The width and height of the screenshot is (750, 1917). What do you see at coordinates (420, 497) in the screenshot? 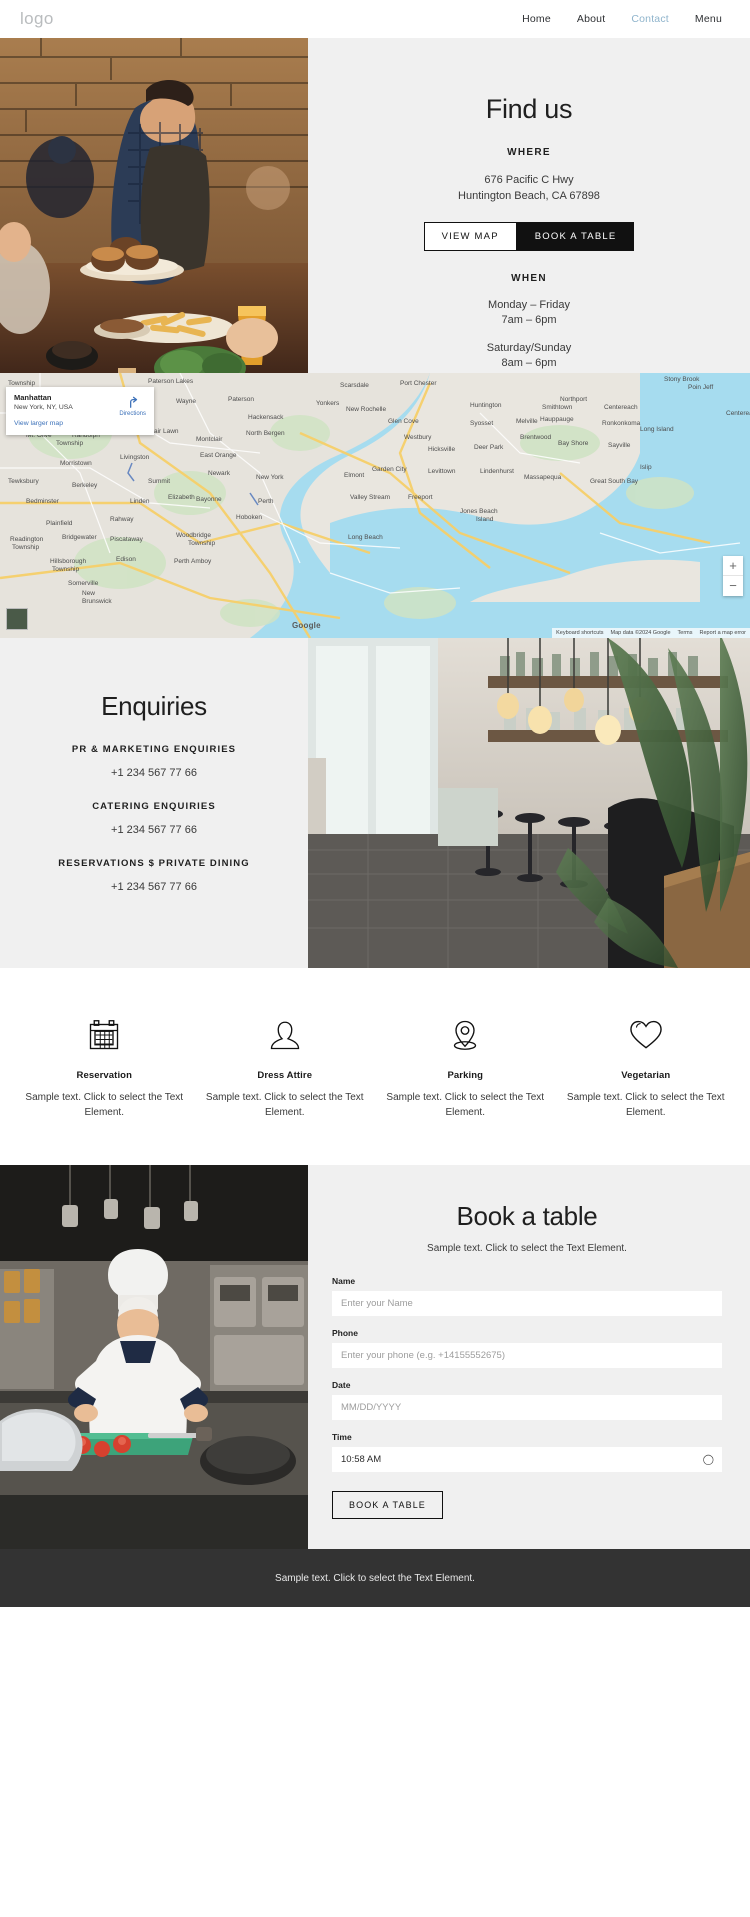
I see `svg-text: Freeport` at bounding box center [420, 497].